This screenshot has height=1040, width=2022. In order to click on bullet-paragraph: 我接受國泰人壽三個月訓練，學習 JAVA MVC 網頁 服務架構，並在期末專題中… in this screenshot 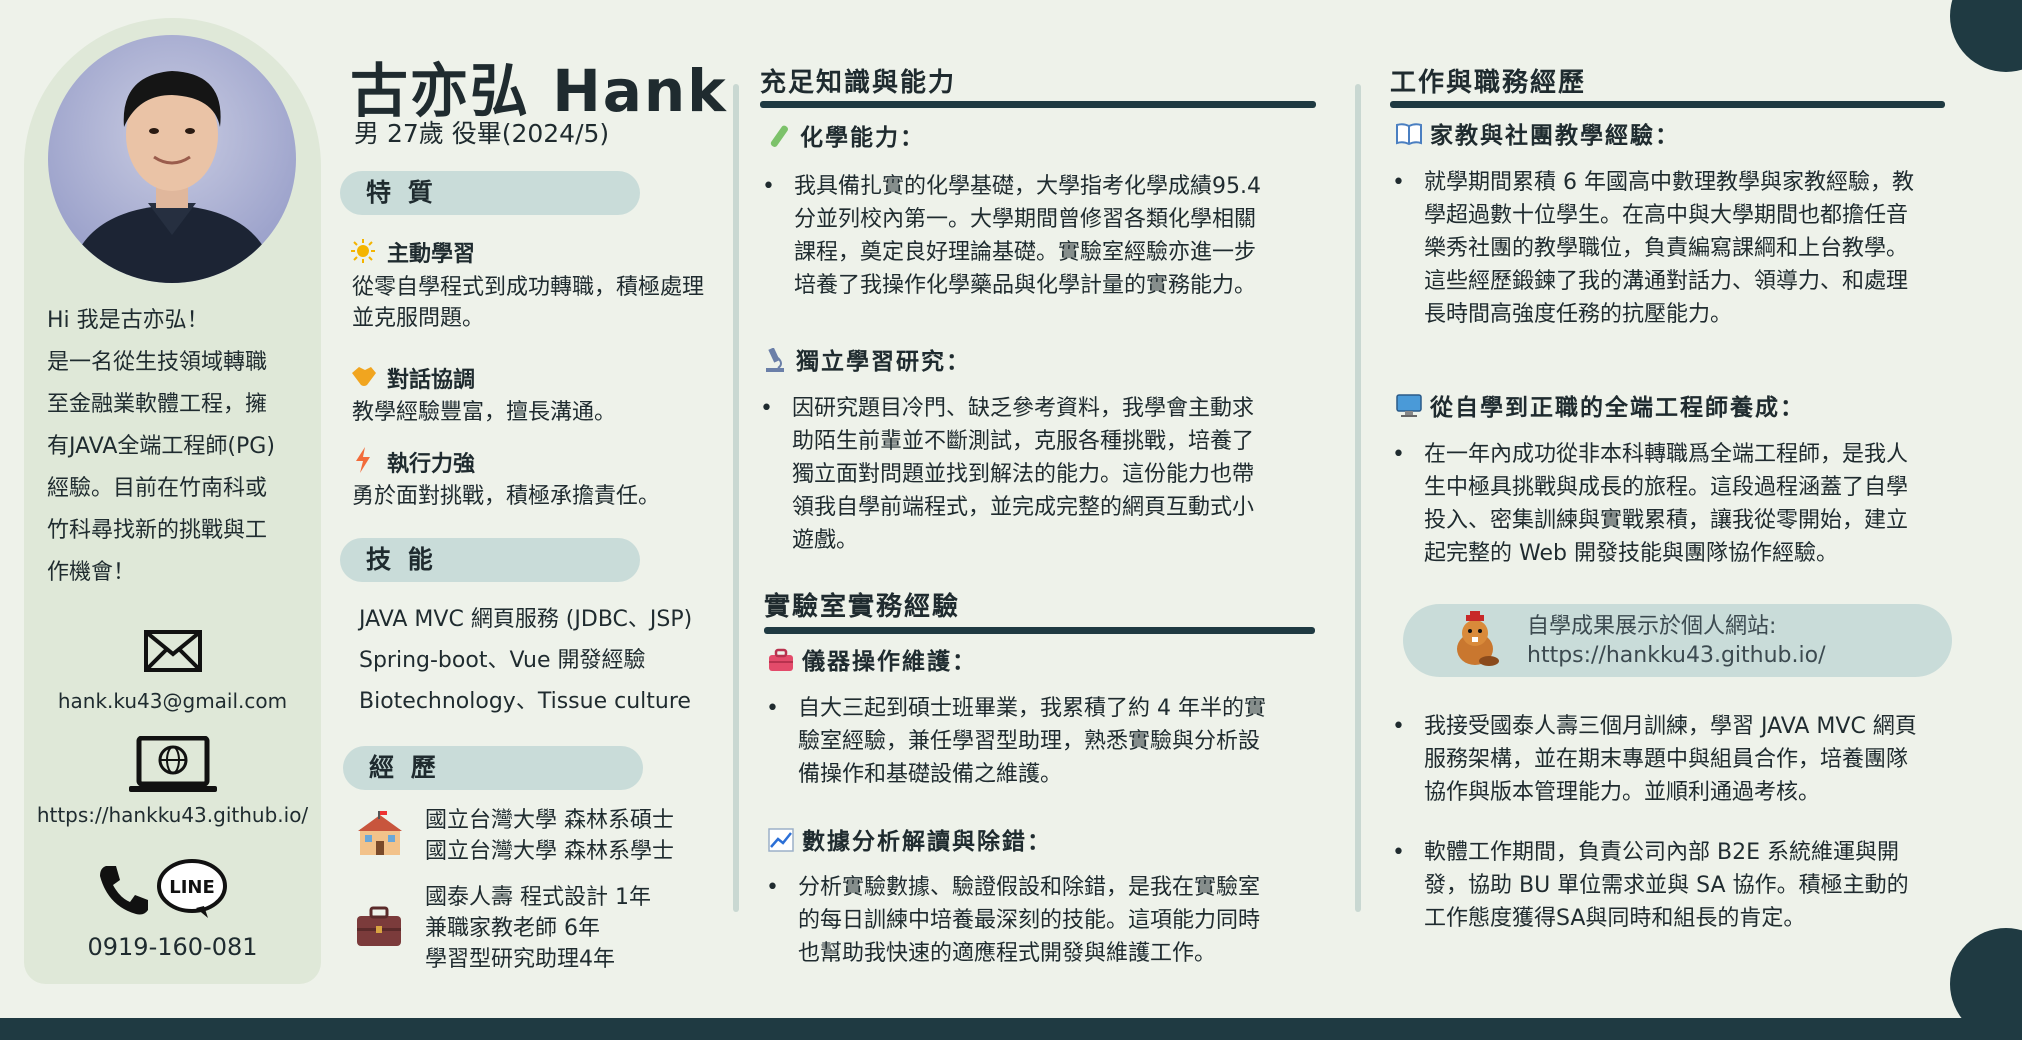, I will do `click(1676, 759)`.